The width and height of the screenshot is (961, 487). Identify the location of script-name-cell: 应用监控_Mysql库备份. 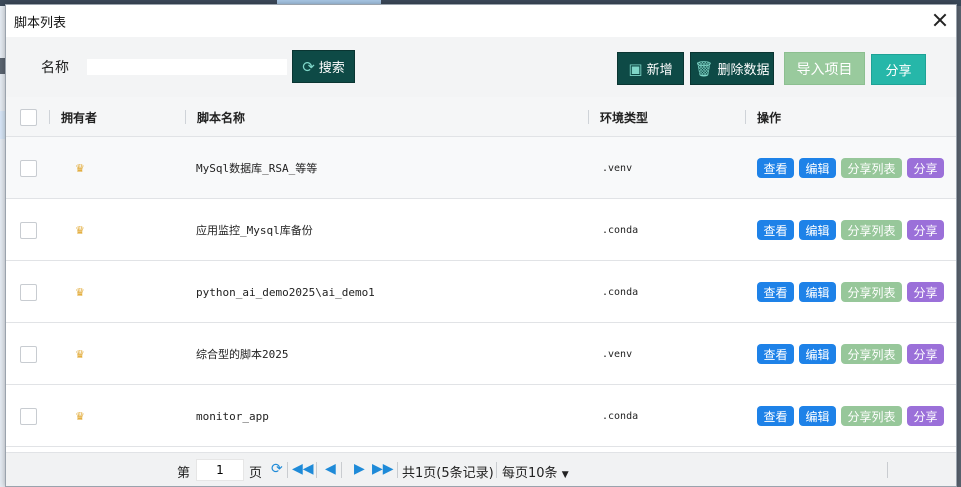
(254, 230).